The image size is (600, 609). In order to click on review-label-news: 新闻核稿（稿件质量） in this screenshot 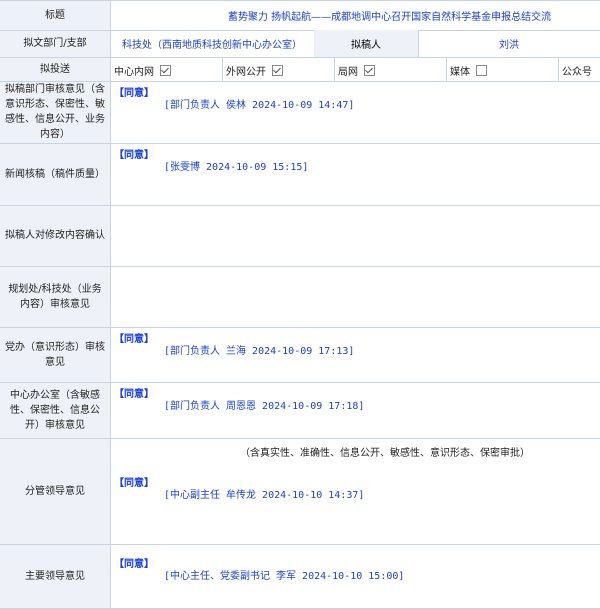, I will do `click(55, 174)`.